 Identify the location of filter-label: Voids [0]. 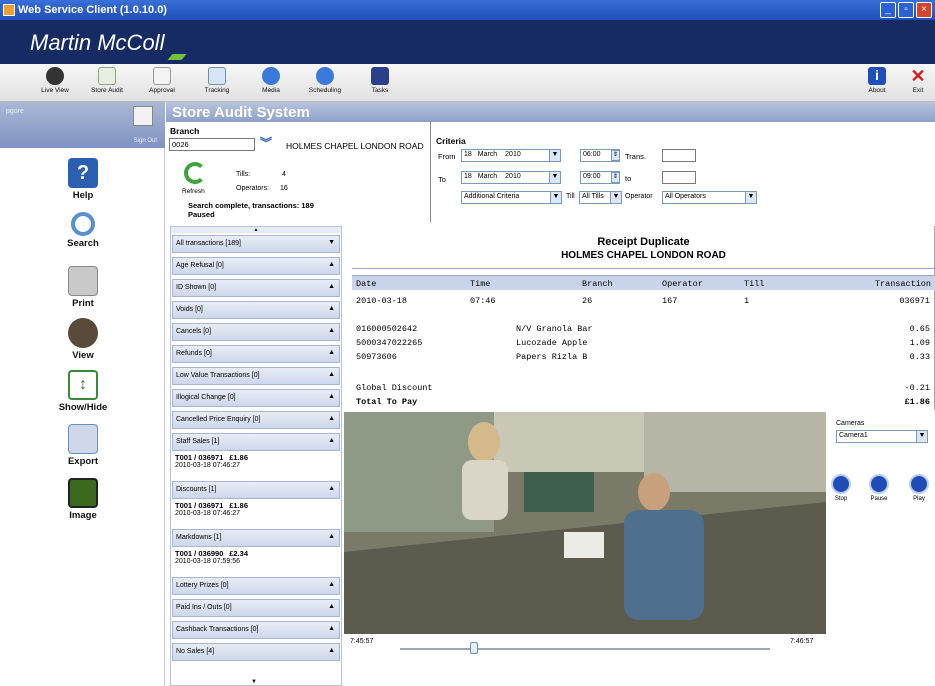
(189, 309).